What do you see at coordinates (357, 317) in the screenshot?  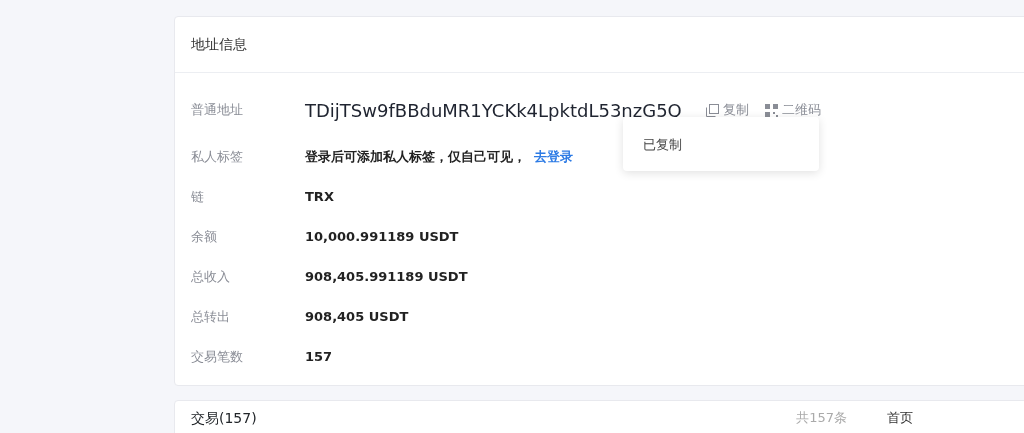 I see `field-value: 908,405 USDT` at bounding box center [357, 317].